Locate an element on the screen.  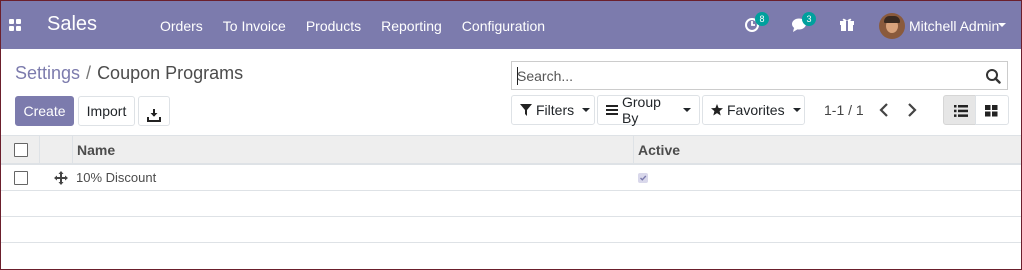
user-menu-caret-icon is located at coordinates (1002, 25).